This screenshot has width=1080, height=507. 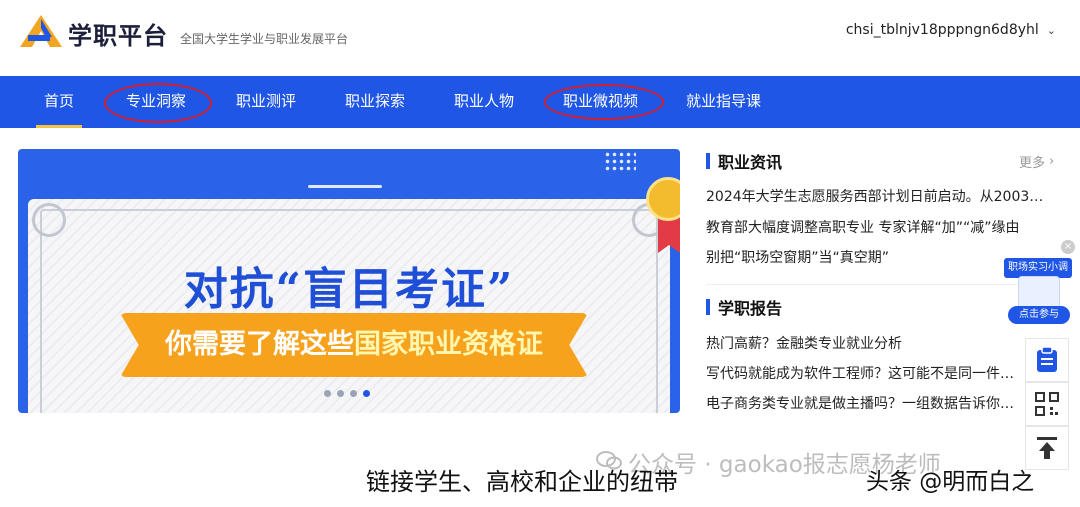 What do you see at coordinates (266, 102) in the screenshot?
I see `nav-item-career-assessment: 职业测评` at bounding box center [266, 102].